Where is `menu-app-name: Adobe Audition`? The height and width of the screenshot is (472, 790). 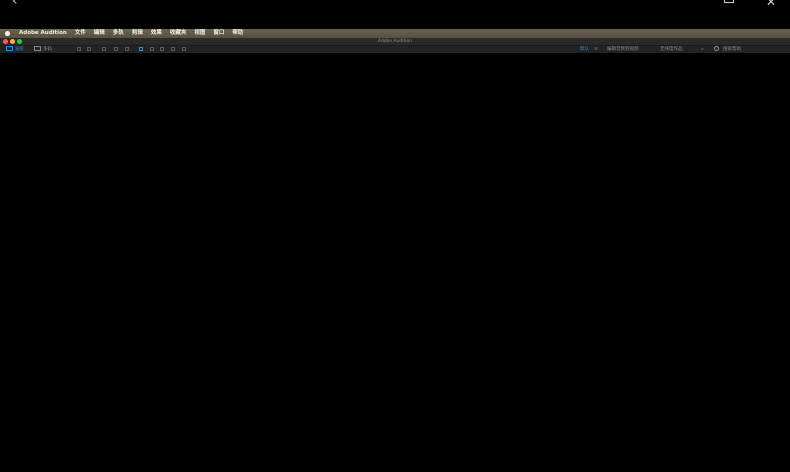 menu-app-name: Adobe Audition is located at coordinates (43, 33).